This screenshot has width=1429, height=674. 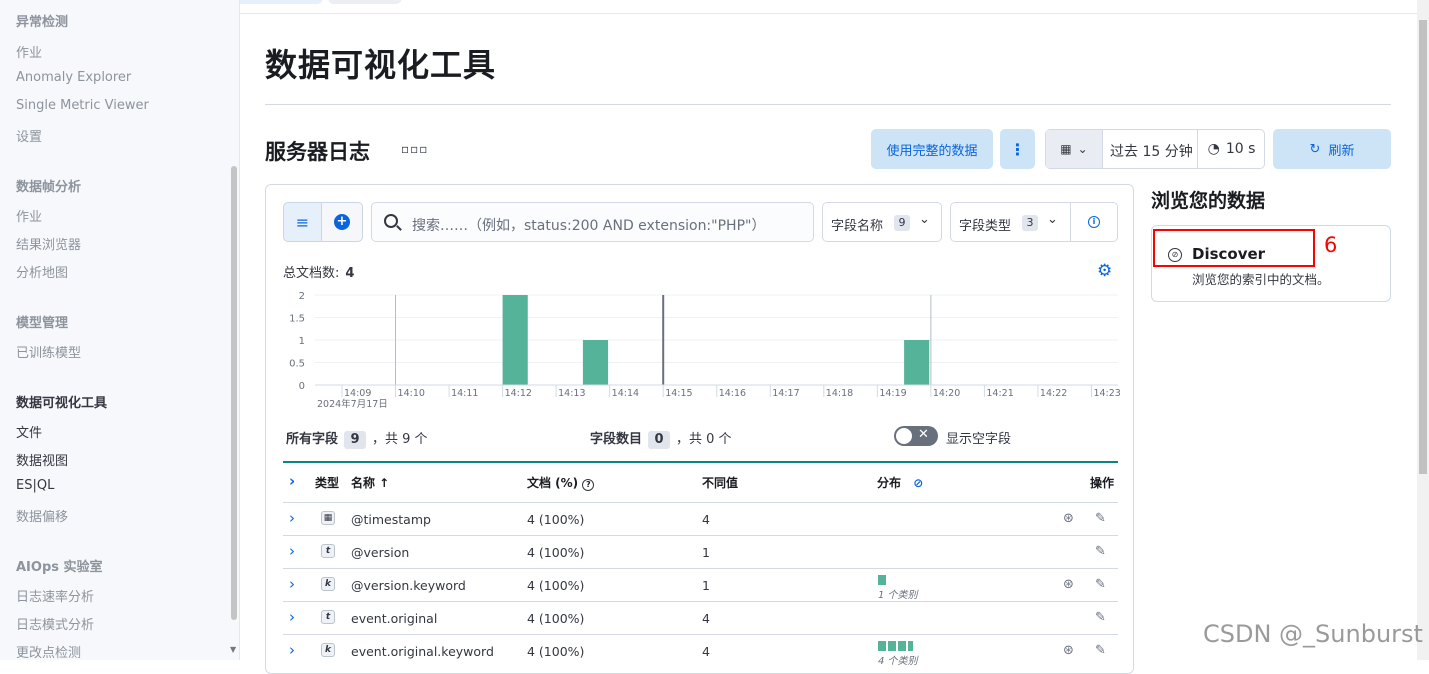 What do you see at coordinates (422, 651) in the screenshot?
I see `field-name: event.original.keyword` at bounding box center [422, 651].